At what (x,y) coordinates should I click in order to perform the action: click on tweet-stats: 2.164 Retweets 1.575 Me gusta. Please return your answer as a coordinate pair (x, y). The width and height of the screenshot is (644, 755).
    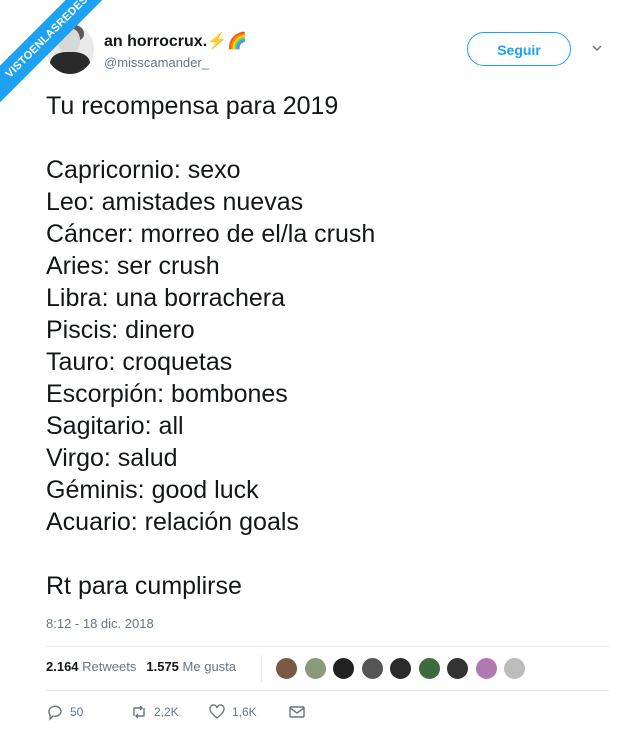
    Looking at the image, I should click on (141, 666).